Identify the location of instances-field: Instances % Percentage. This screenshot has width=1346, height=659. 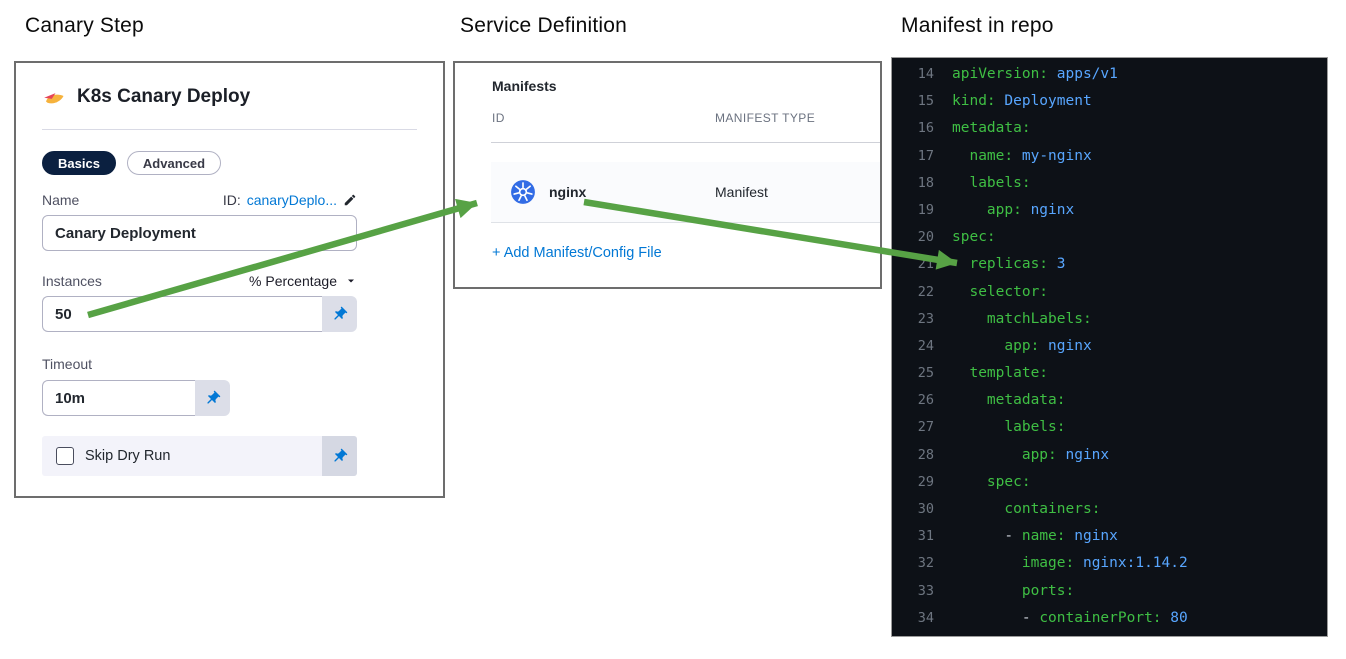
(199, 302).